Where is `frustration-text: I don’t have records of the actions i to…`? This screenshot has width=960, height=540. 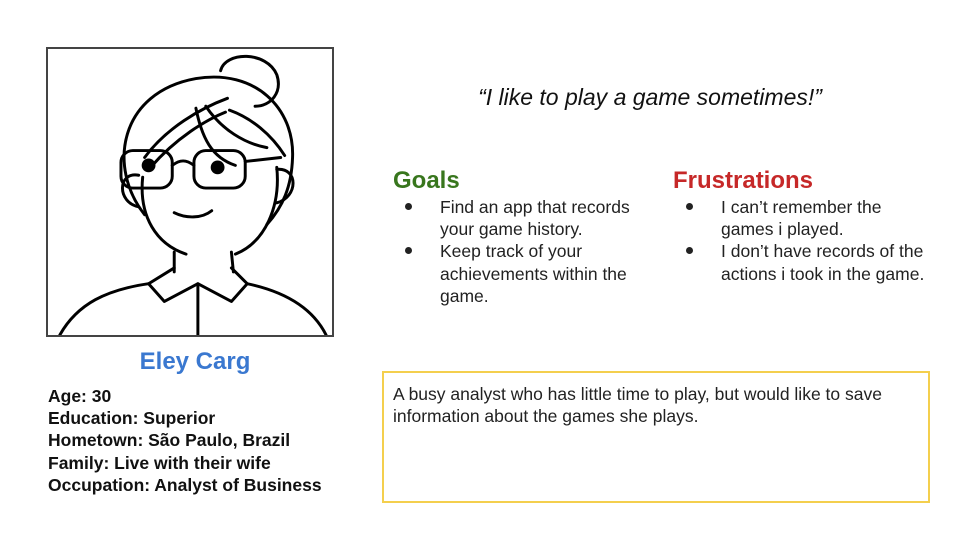
frustration-text: I don’t have records of the actions i to… is located at coordinates (823, 262).